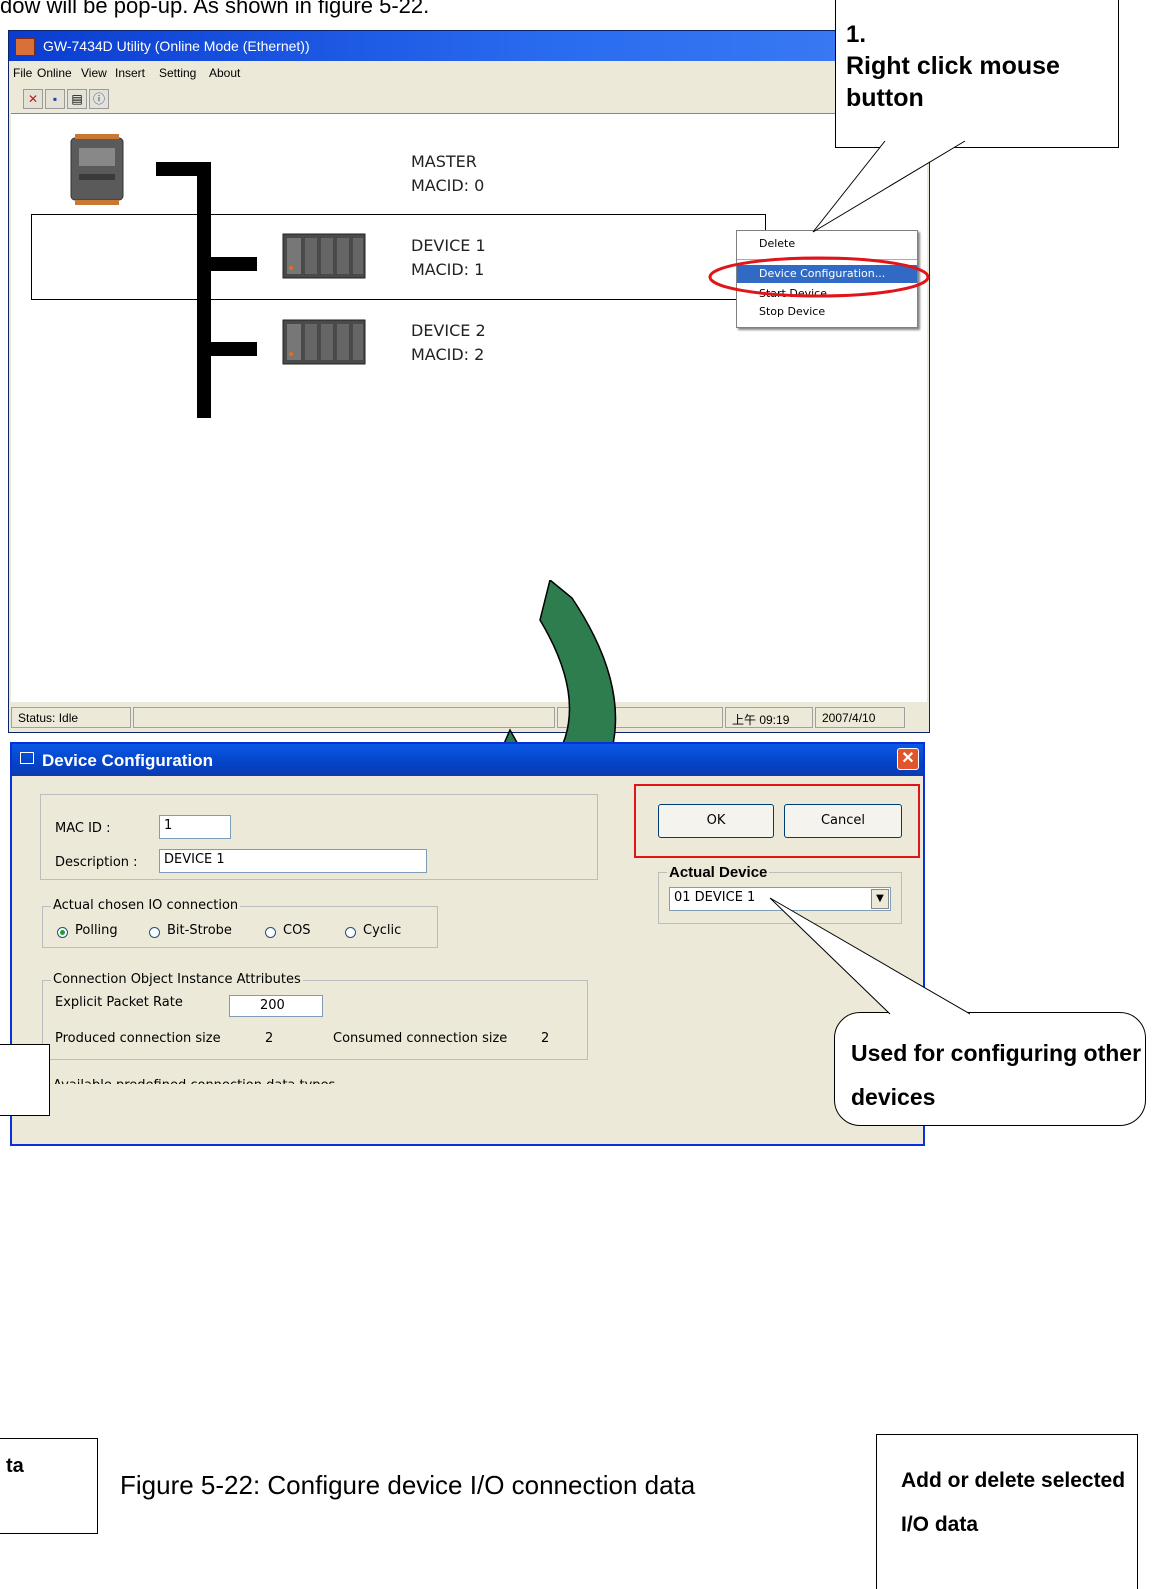  I want to click on radio-bit-strobe-label: Bit-Strobe, so click(199, 930).